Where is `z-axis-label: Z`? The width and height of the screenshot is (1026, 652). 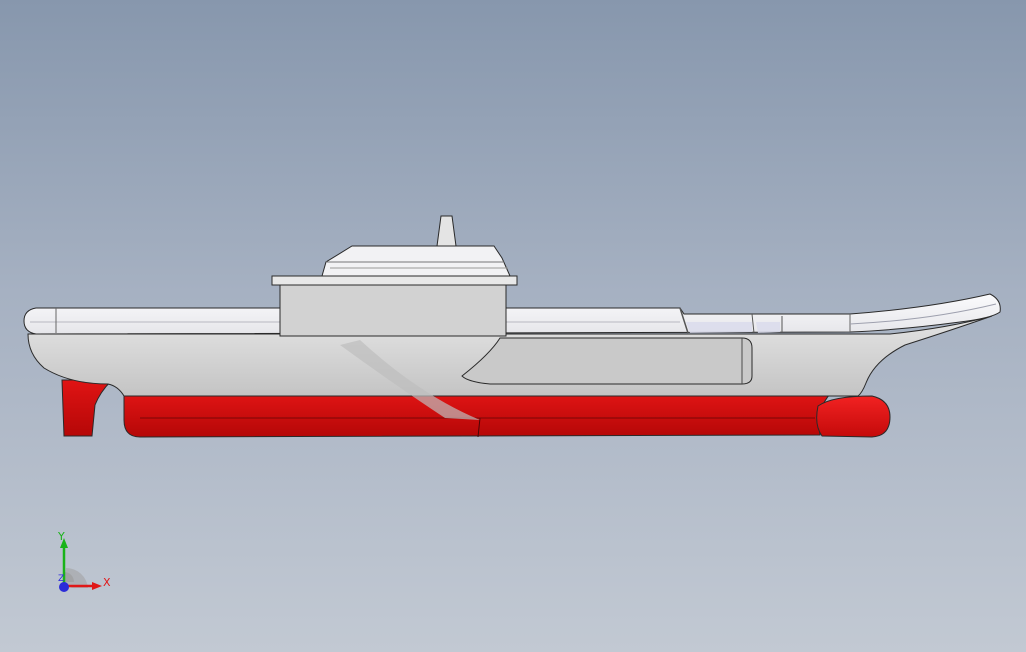 z-axis-label: Z is located at coordinates (61, 579).